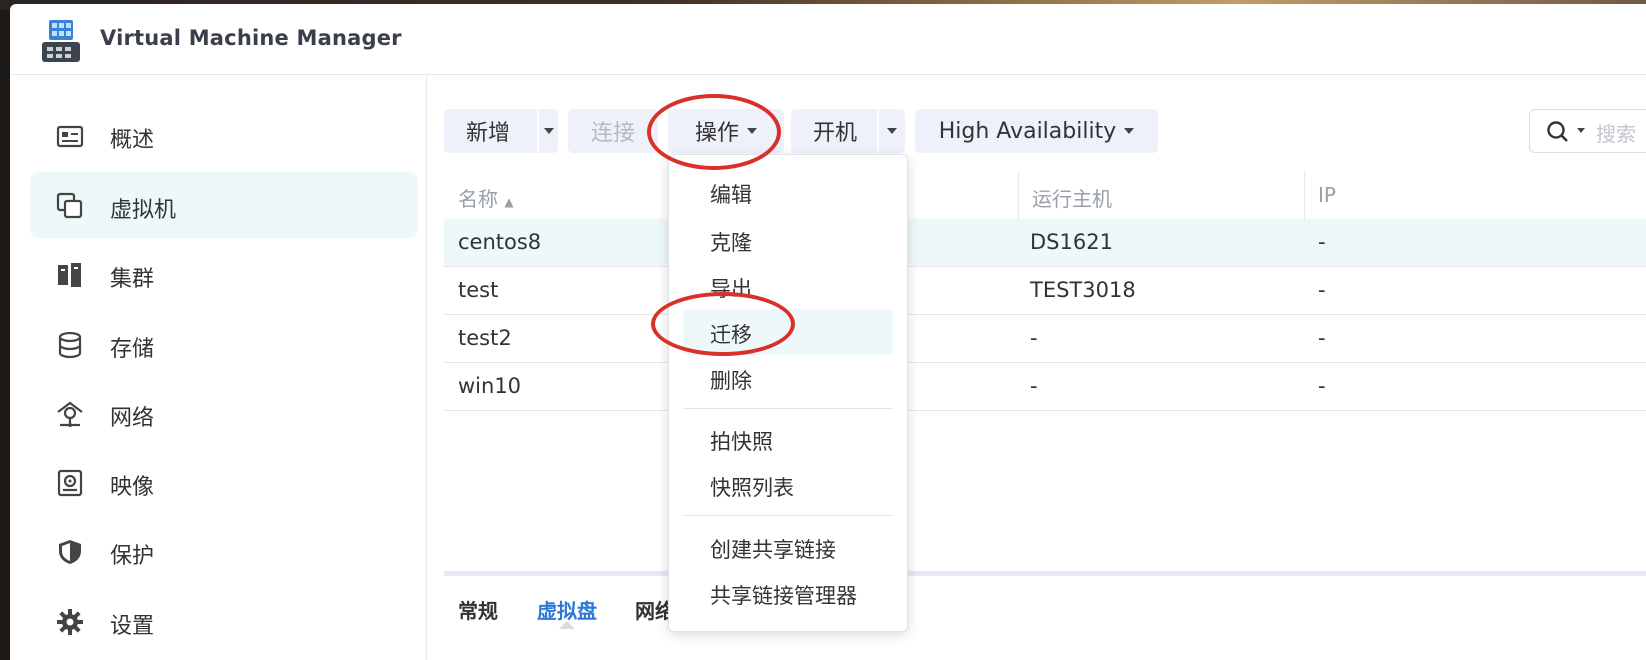 Image resolution: width=1646 pixels, height=660 pixels. Describe the element at coordinates (731, 243) in the screenshot. I see `menu-item-label: 克隆` at that location.